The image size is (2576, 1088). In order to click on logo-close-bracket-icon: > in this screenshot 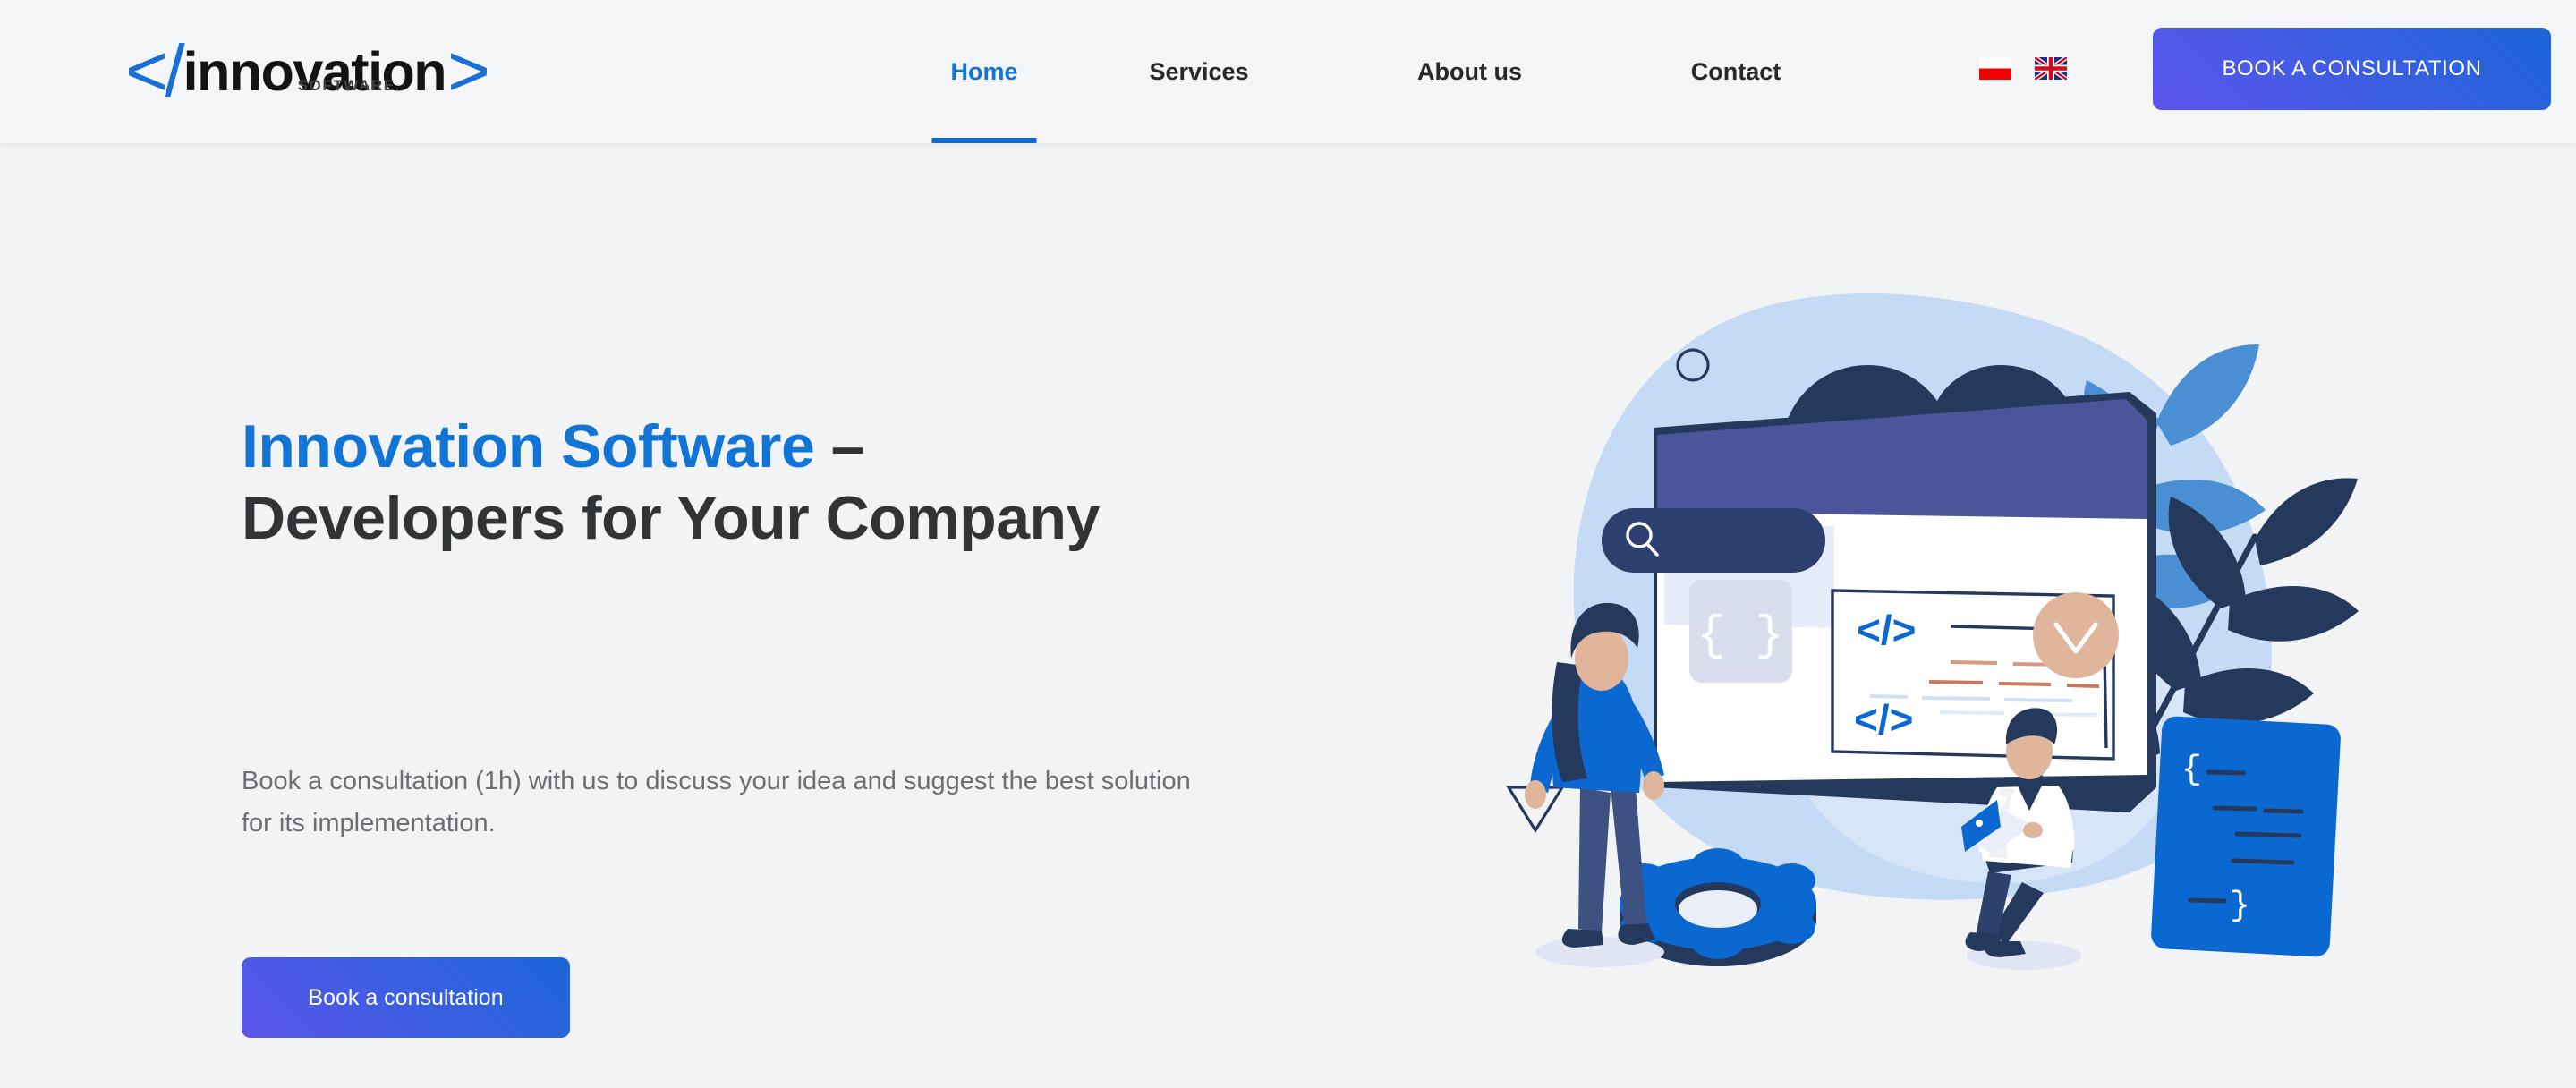, I will do `click(469, 71)`.